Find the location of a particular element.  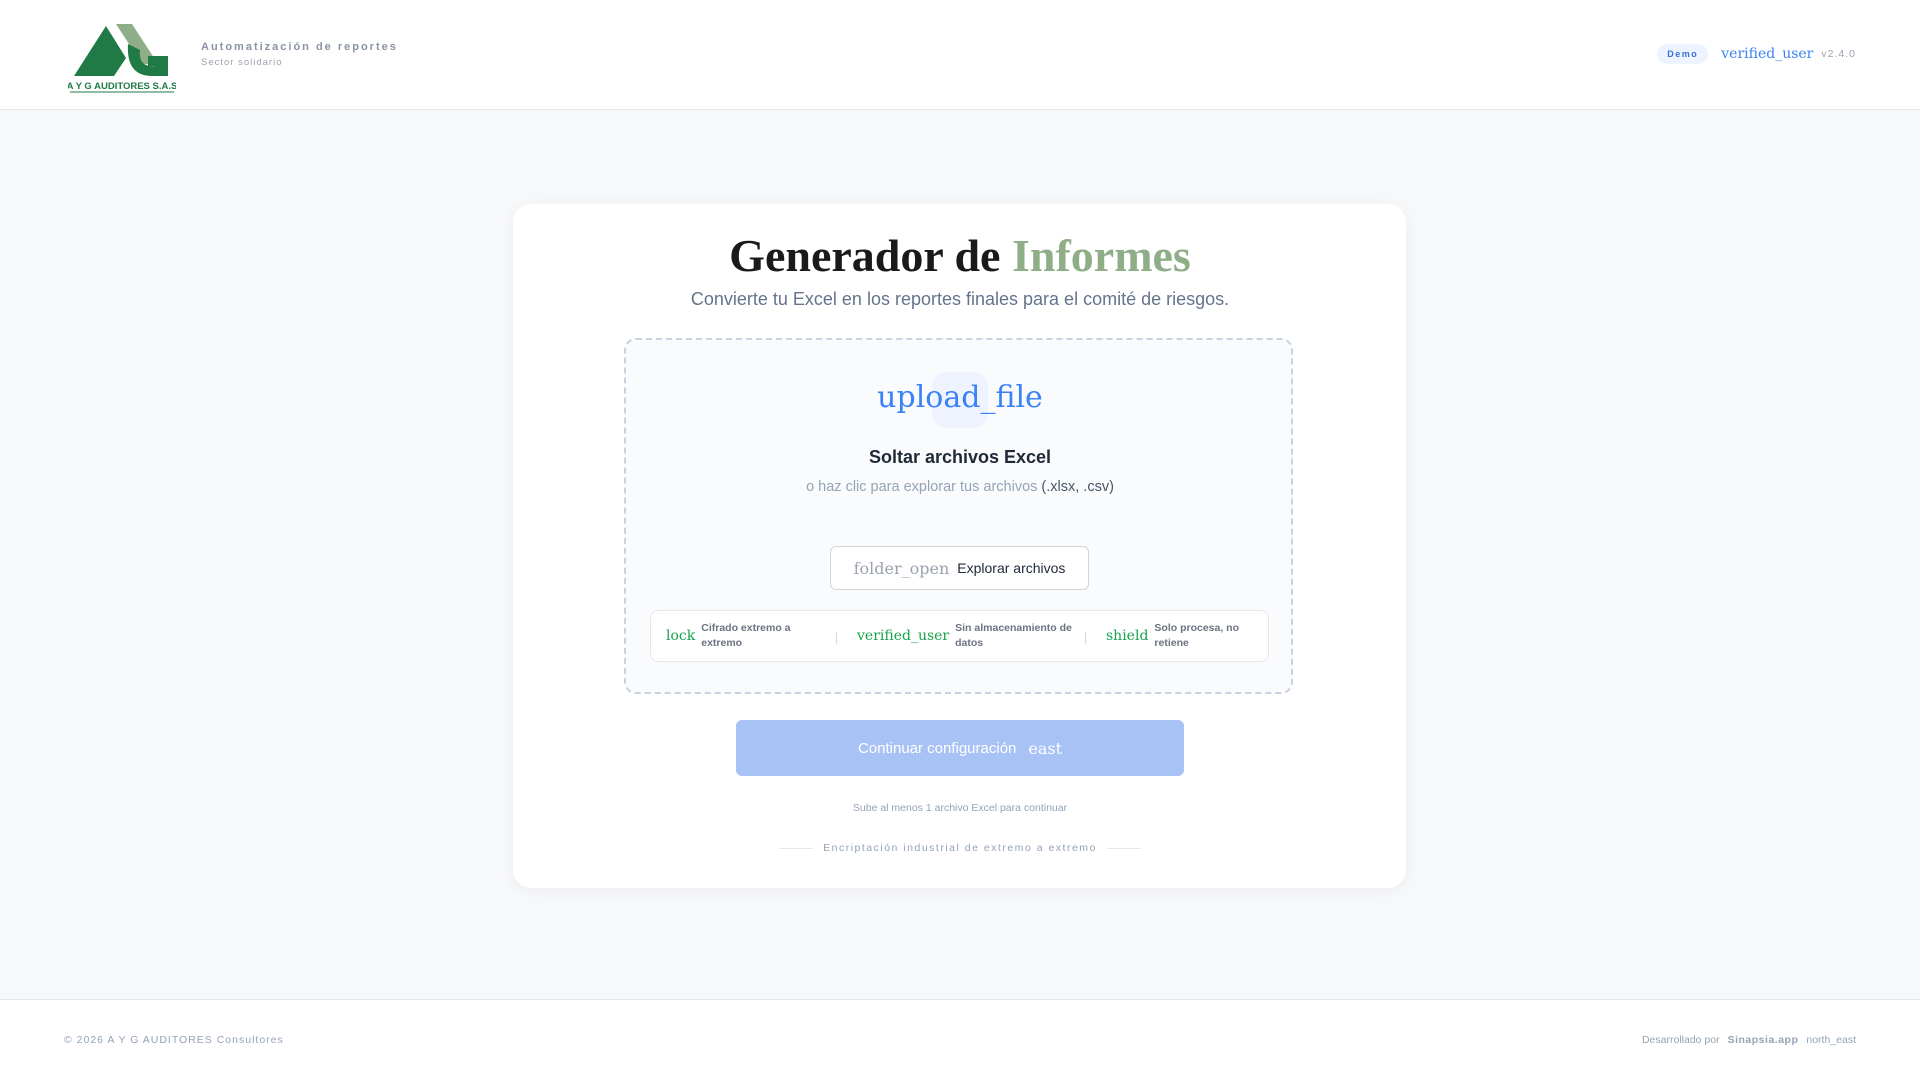

app-title: Automatización de reportes is located at coordinates (299, 47).